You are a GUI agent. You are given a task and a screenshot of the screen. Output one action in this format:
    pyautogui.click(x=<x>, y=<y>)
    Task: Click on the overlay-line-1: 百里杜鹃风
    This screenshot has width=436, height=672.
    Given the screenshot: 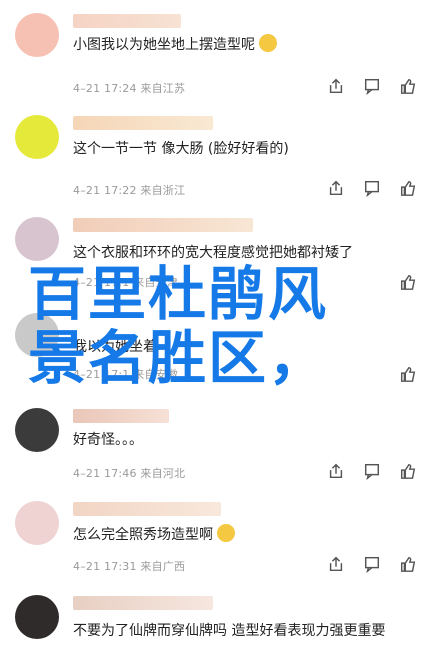 What is the action you would take?
    pyautogui.click(x=178, y=294)
    